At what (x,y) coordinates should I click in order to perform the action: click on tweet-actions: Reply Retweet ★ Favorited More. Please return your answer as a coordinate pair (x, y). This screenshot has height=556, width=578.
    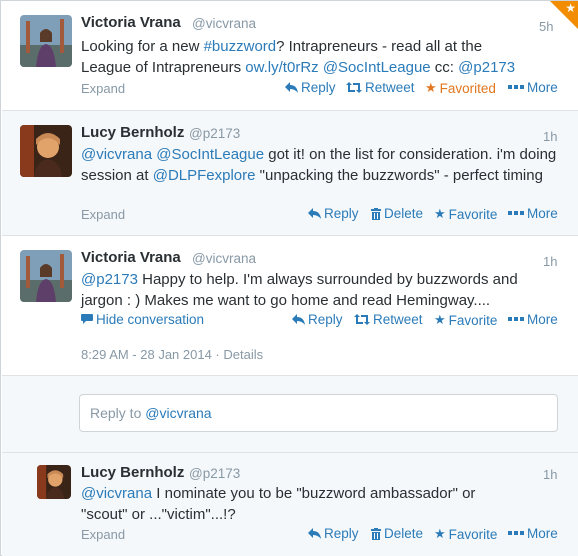
    Looking at the image, I should click on (290, 89).